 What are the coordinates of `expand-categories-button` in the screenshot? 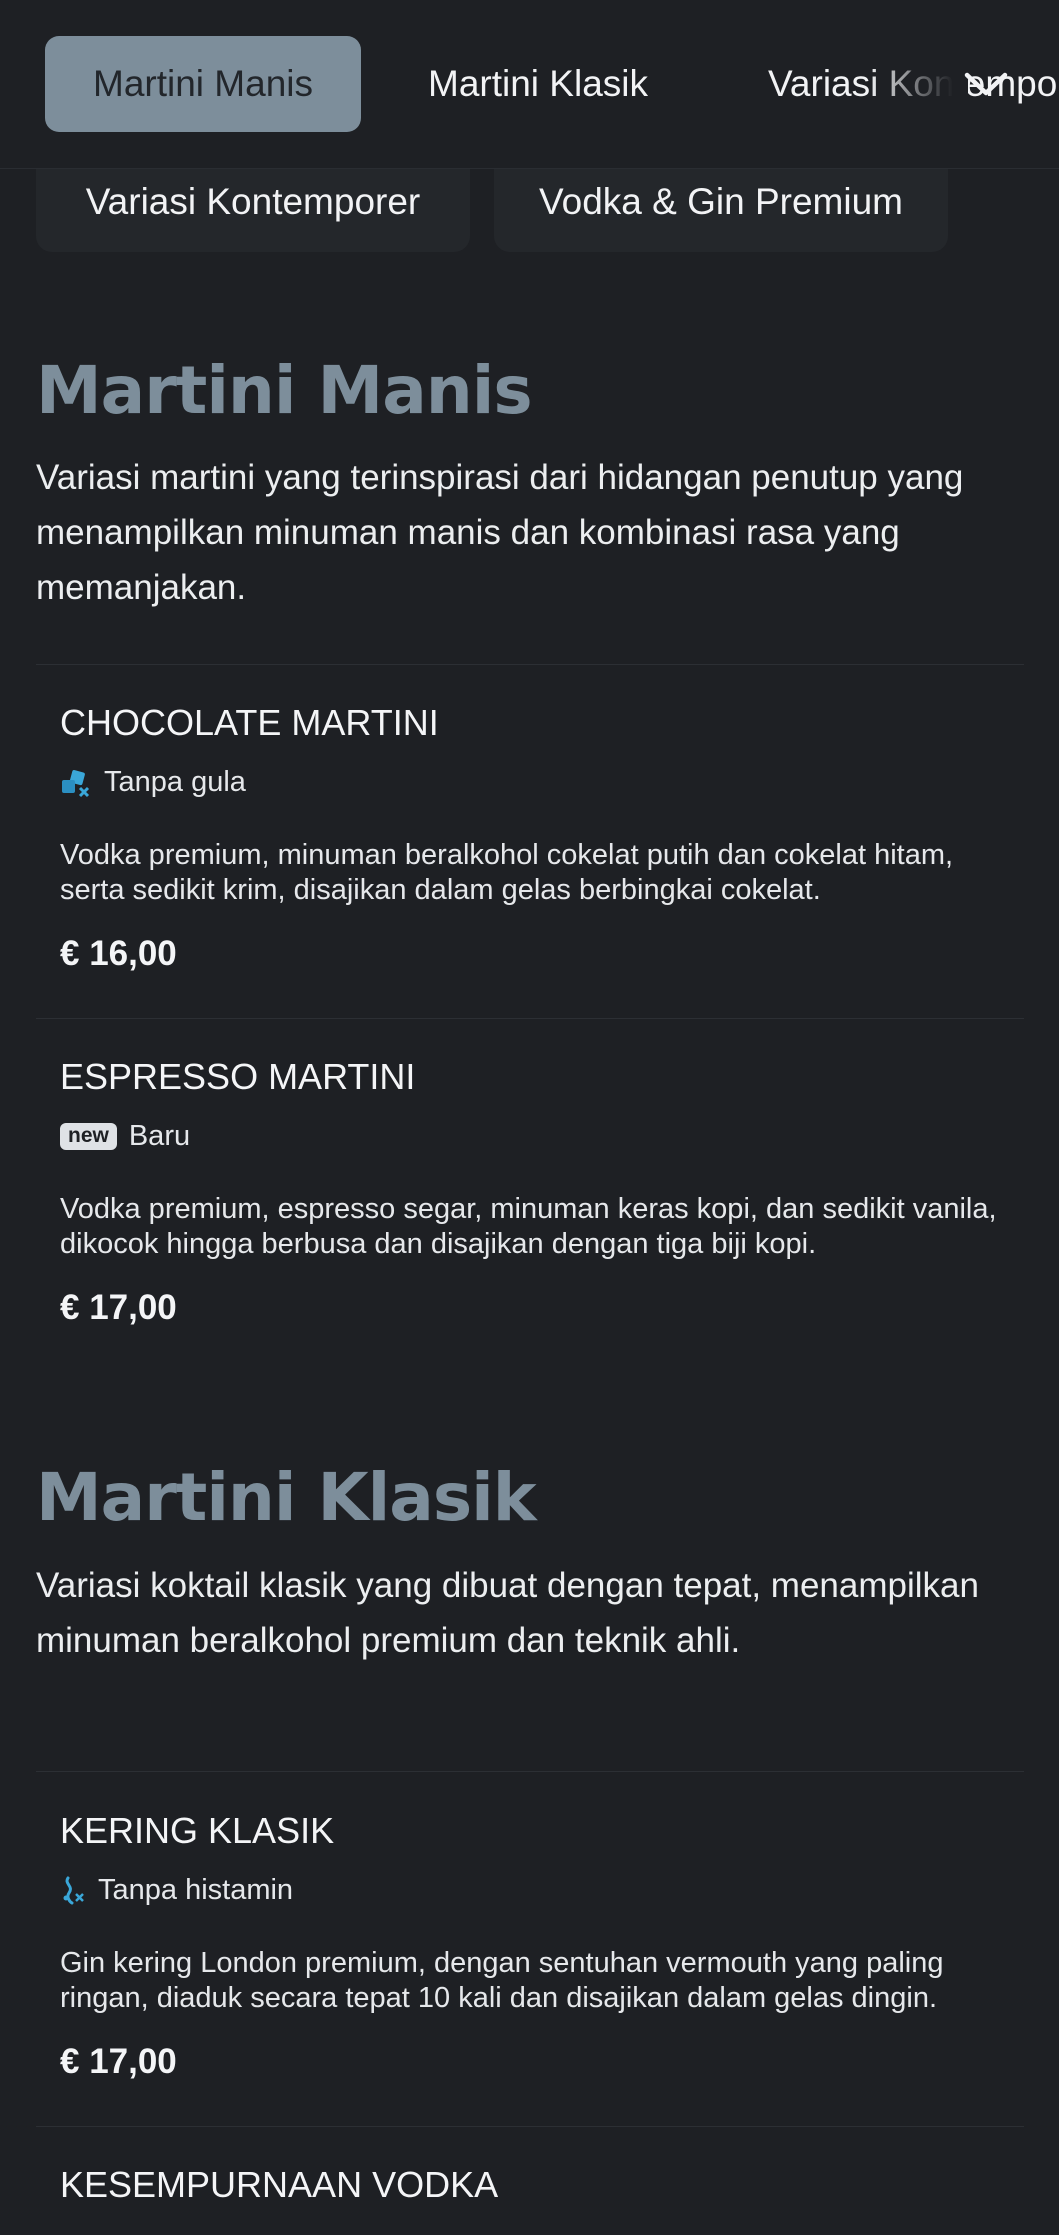 It's located at (986, 84).